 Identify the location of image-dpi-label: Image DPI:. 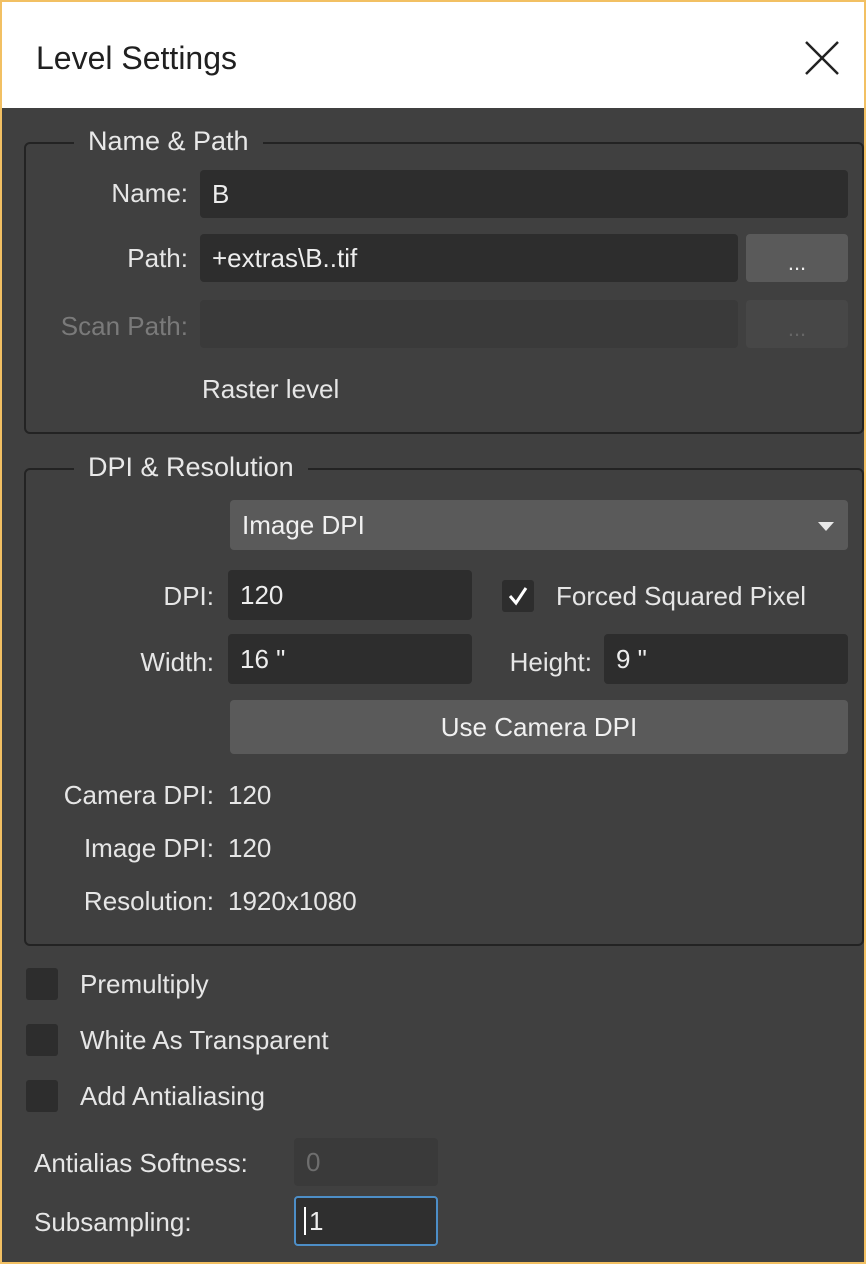
(148, 848).